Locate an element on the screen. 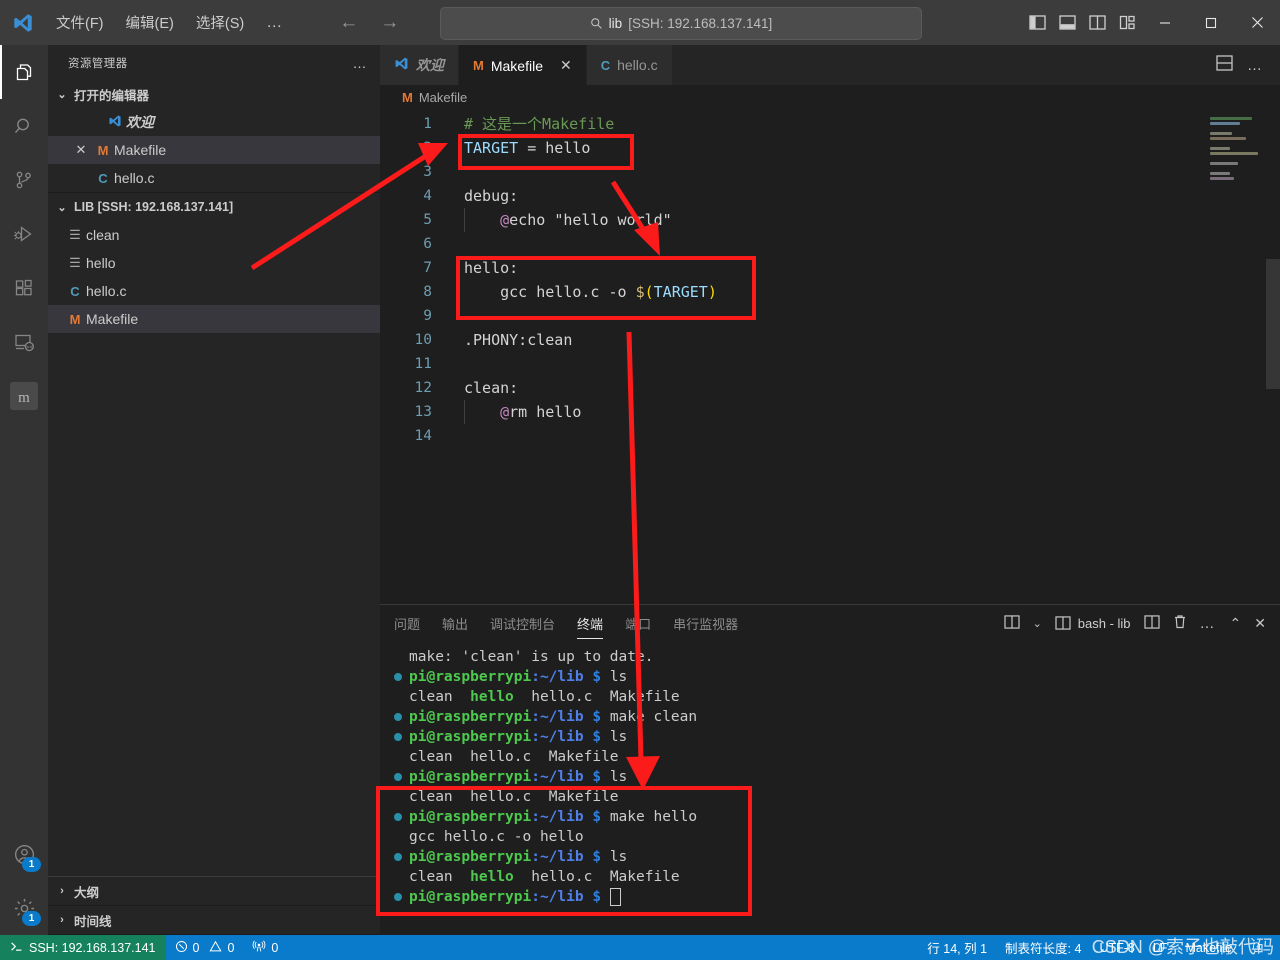  customize-layout-icon is located at coordinates (1127, 22).